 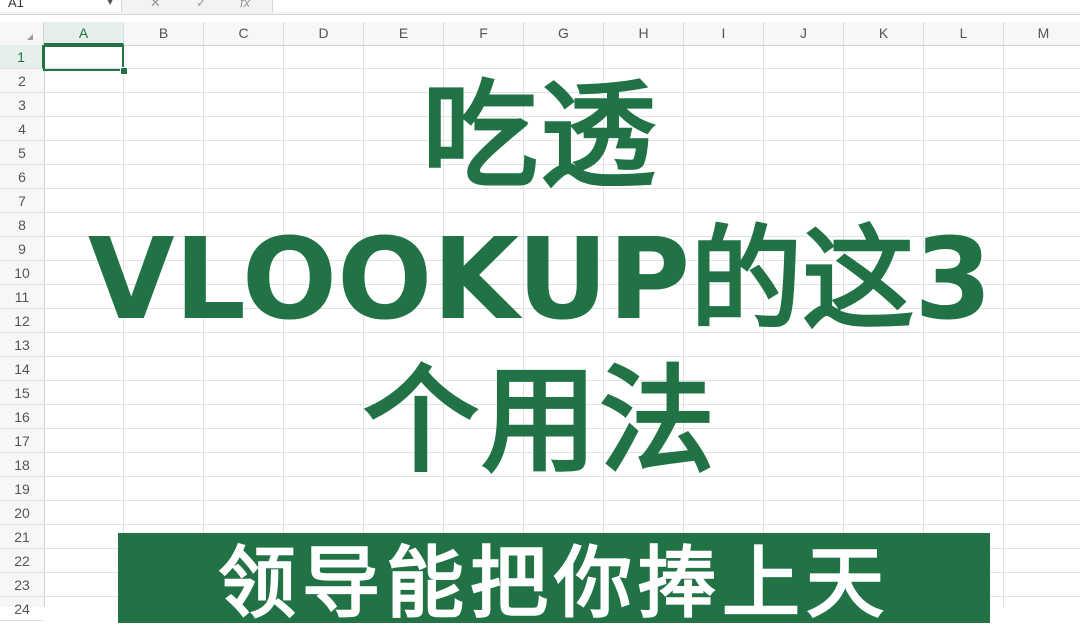 What do you see at coordinates (22, 585) in the screenshot?
I see `row-header-23: 23` at bounding box center [22, 585].